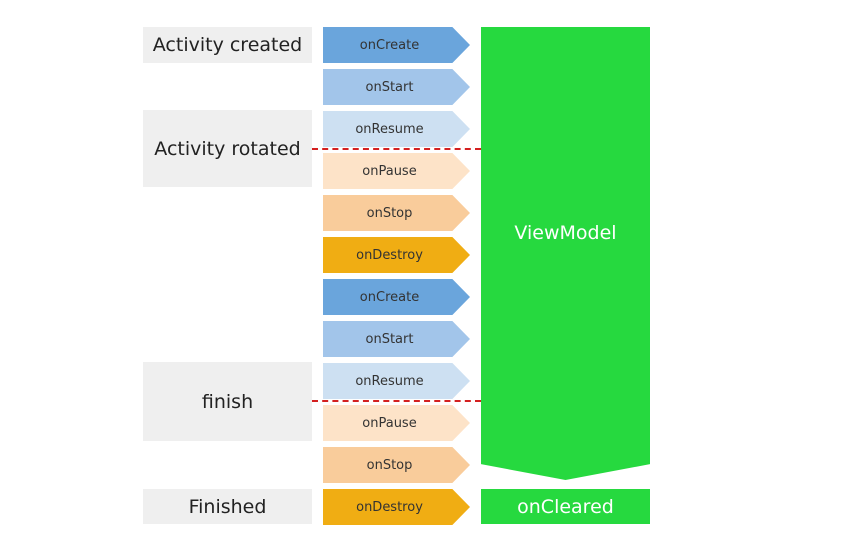  I want to click on state-label: finish, so click(227, 401).